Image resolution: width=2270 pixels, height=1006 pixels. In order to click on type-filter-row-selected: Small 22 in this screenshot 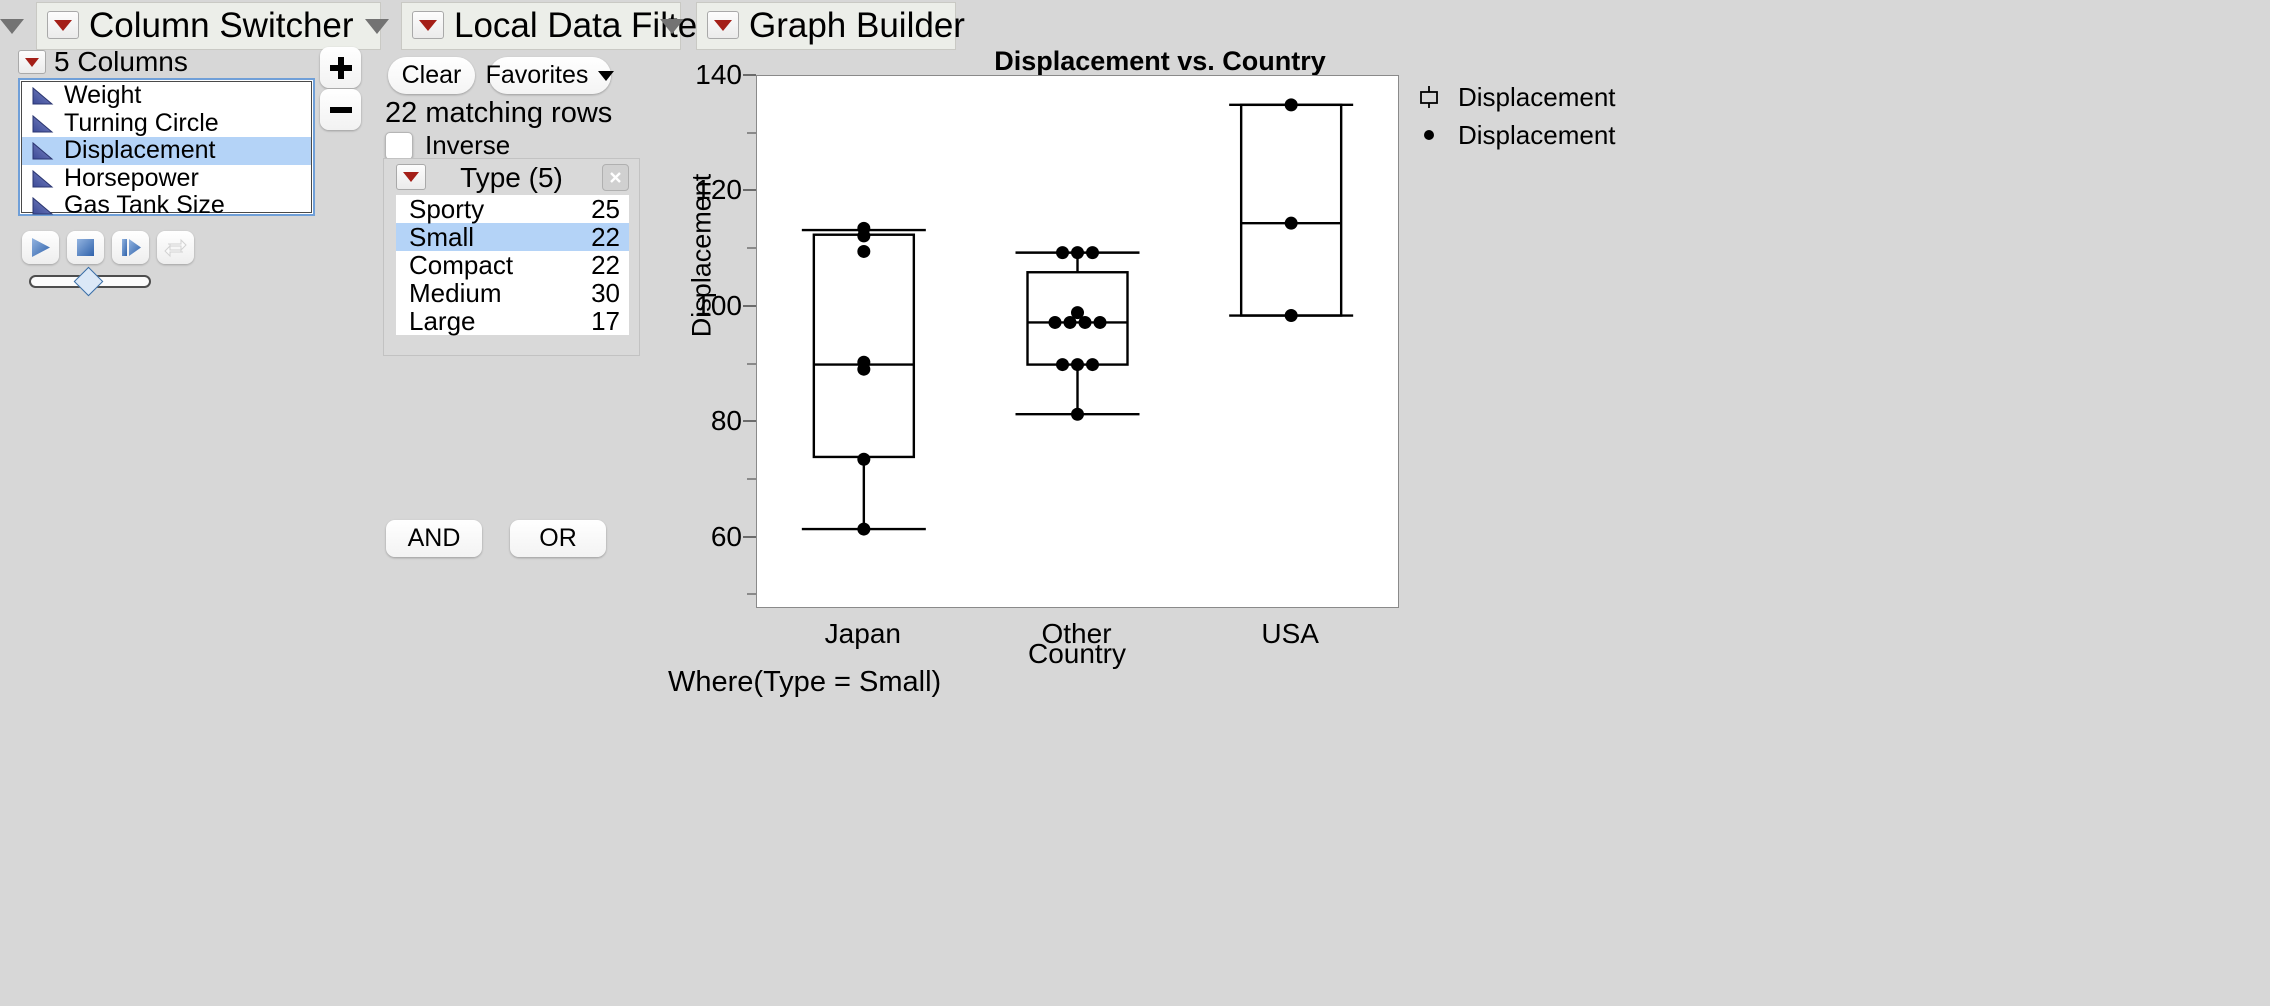, I will do `click(512, 236)`.